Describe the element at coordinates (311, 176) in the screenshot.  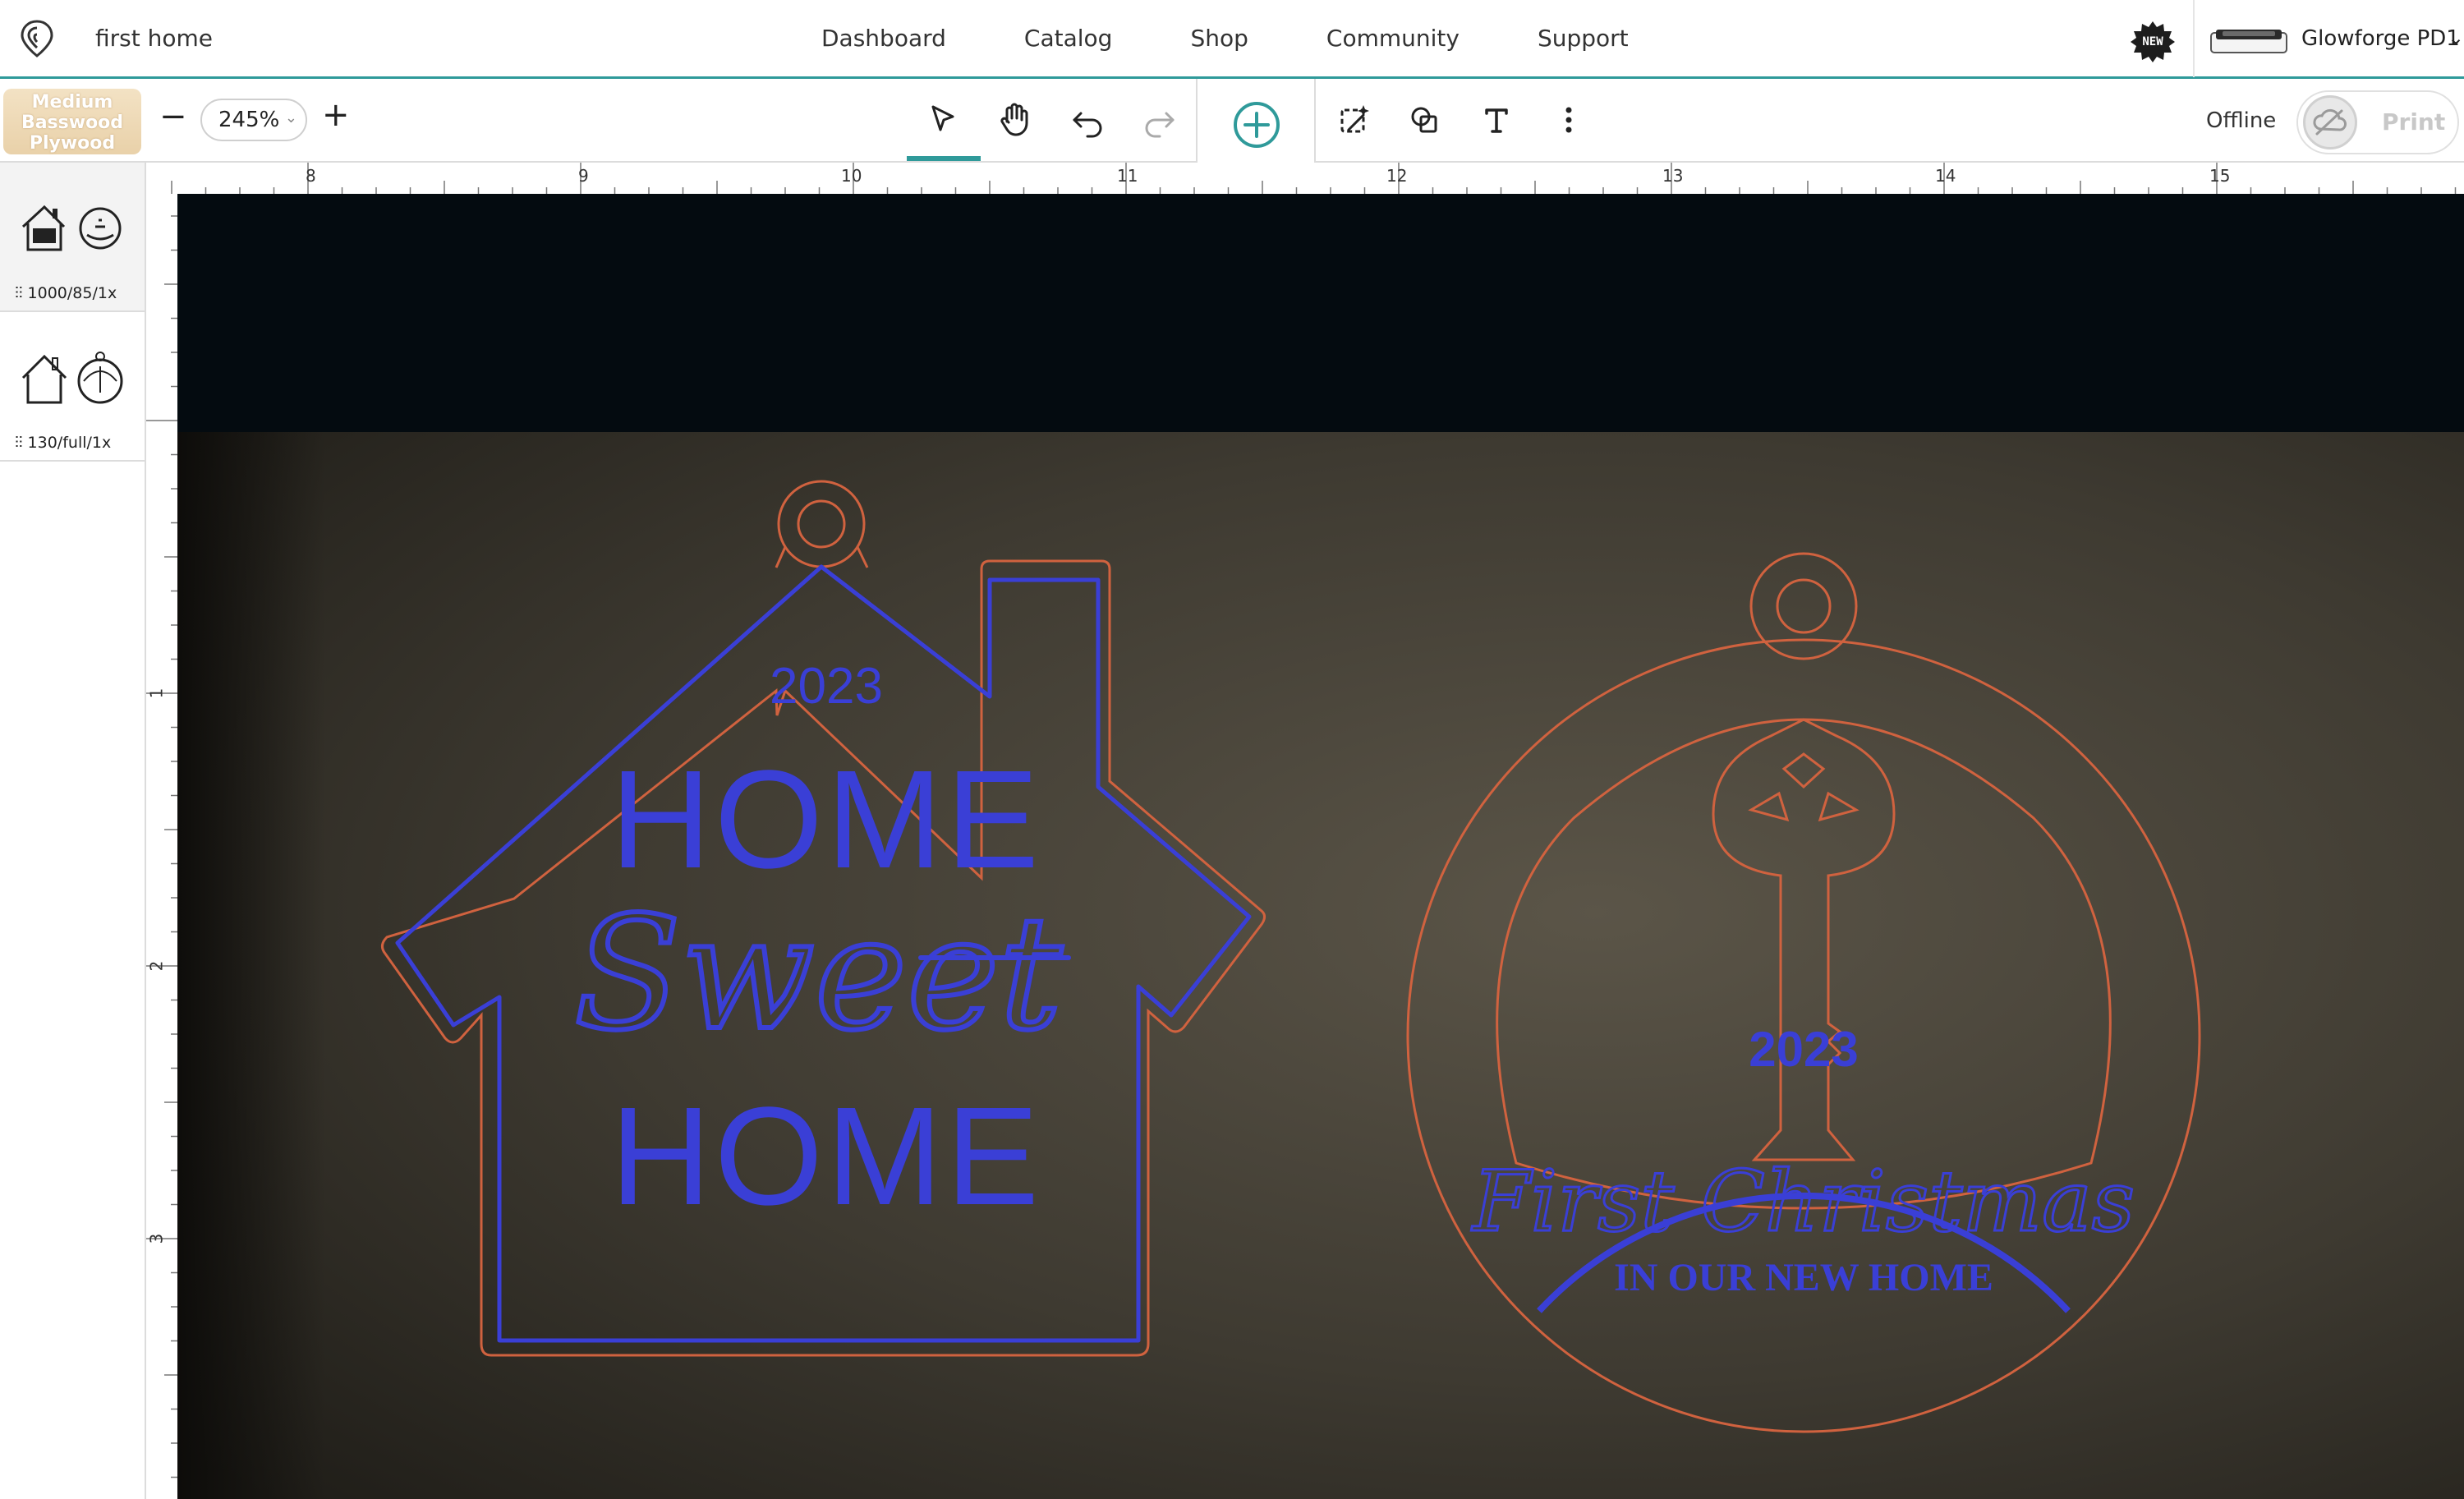
I see `ruler-label: 8` at that location.